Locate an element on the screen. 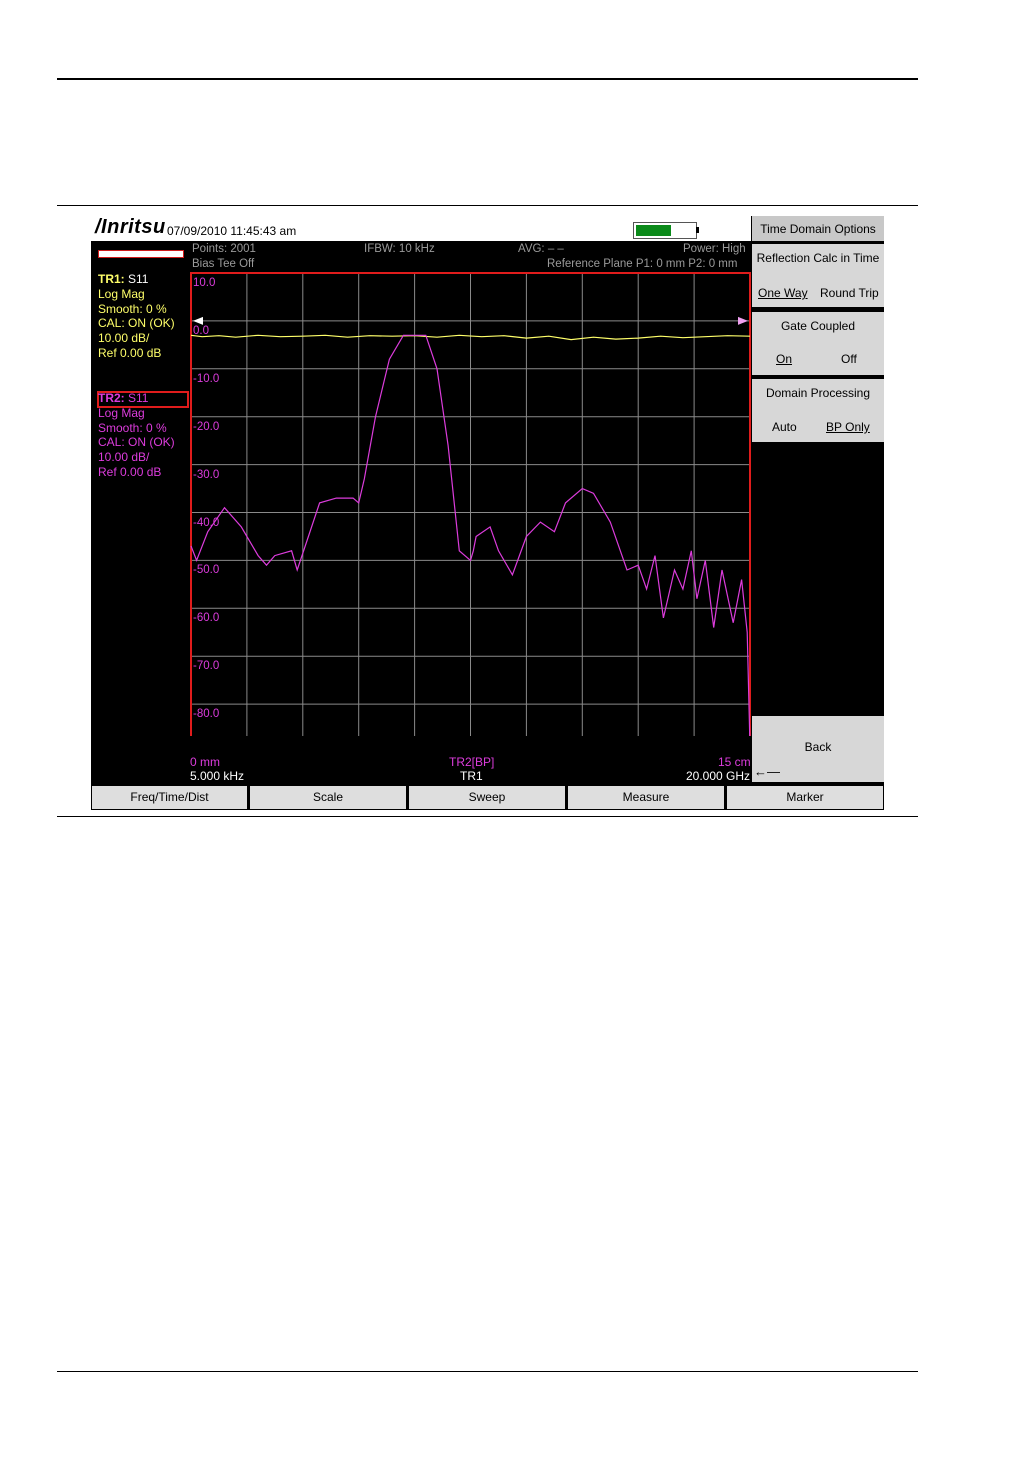  header-rule is located at coordinates (487, 79).